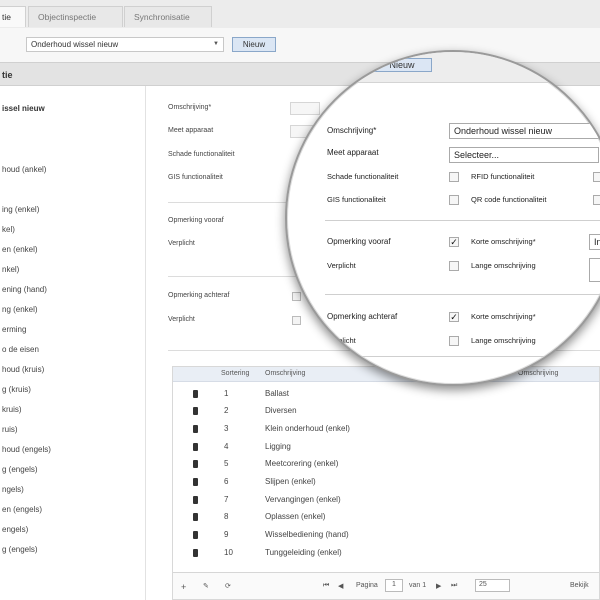 This screenshot has height=600, width=600. What do you see at coordinates (20, 249) in the screenshot?
I see `list-item: en (enkel)` at bounding box center [20, 249].